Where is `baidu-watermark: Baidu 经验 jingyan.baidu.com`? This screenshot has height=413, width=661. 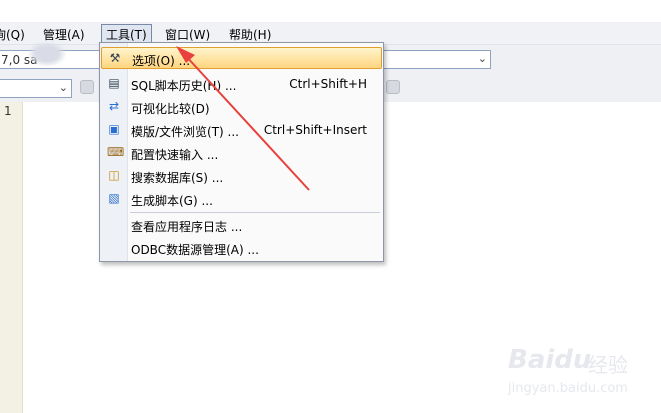
baidu-watermark: Baidu 经验 jingyan.baidu.com is located at coordinates (578, 373).